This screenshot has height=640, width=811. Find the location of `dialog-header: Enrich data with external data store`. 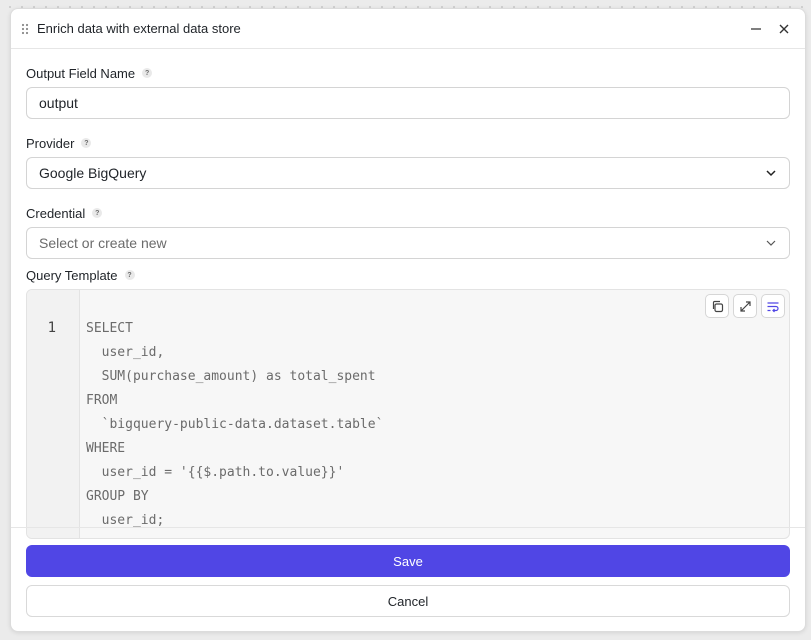

dialog-header: Enrich data with external data store is located at coordinates (408, 29).